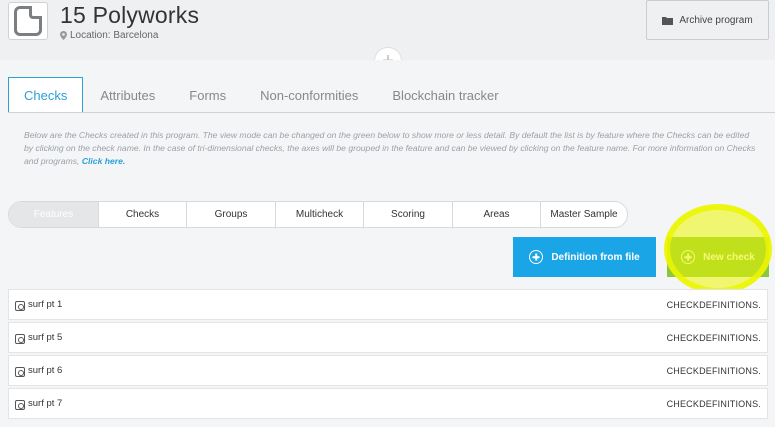  What do you see at coordinates (114, 35) in the screenshot?
I see `location-label: Location: Barcelona` at bounding box center [114, 35].